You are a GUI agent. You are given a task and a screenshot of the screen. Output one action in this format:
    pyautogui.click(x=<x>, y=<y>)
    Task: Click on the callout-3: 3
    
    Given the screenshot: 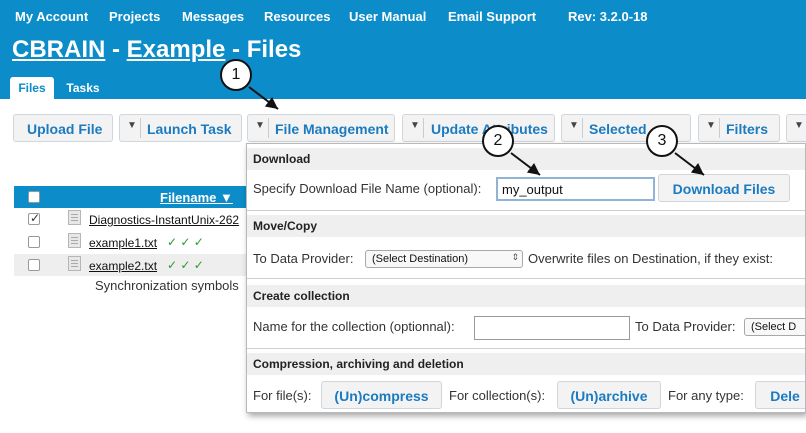 What is the action you would take?
    pyautogui.click(x=662, y=141)
    